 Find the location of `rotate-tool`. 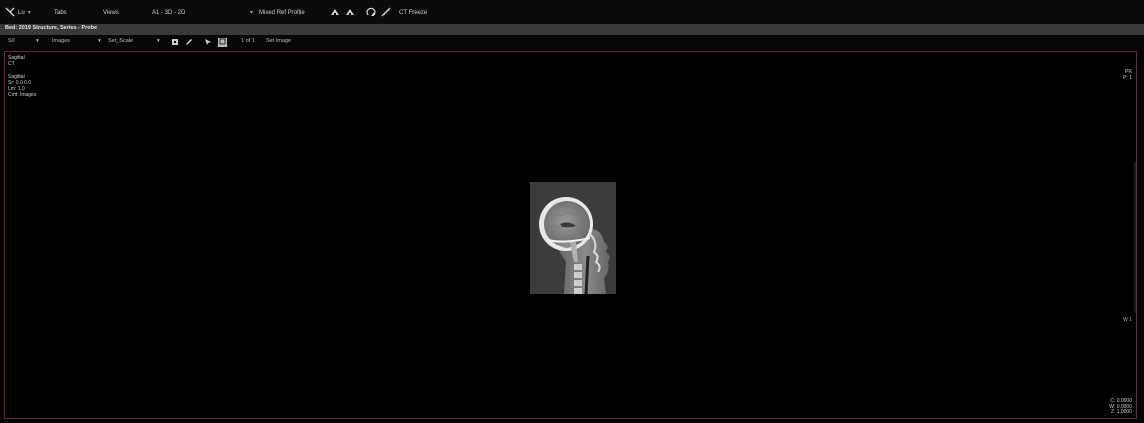

rotate-tool is located at coordinates (371, 13).